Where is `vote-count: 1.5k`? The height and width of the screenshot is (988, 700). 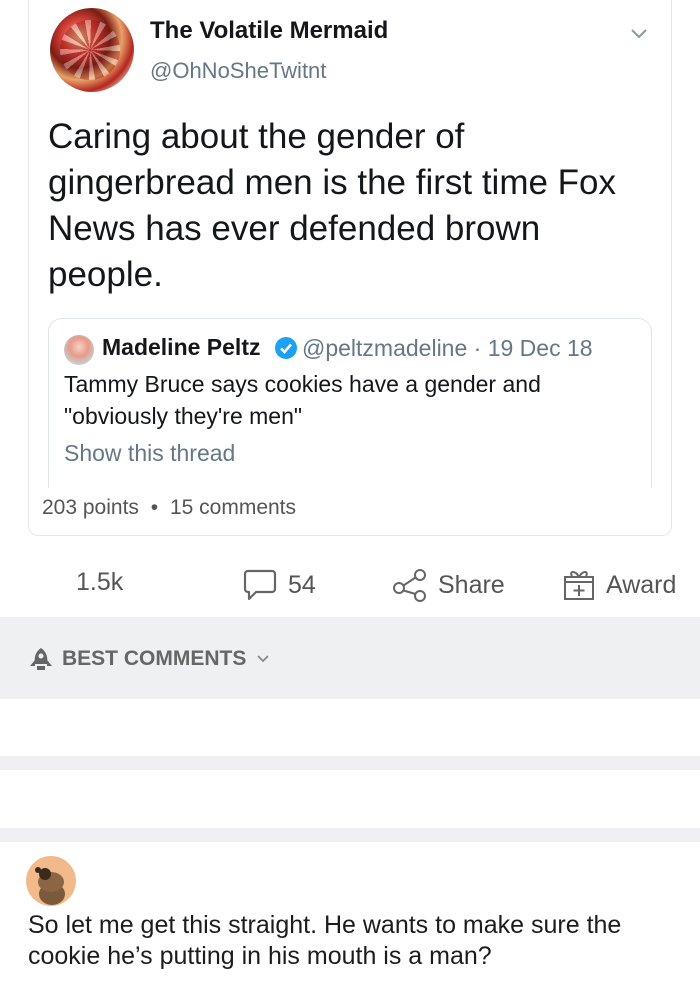 vote-count: 1.5k is located at coordinates (99, 582).